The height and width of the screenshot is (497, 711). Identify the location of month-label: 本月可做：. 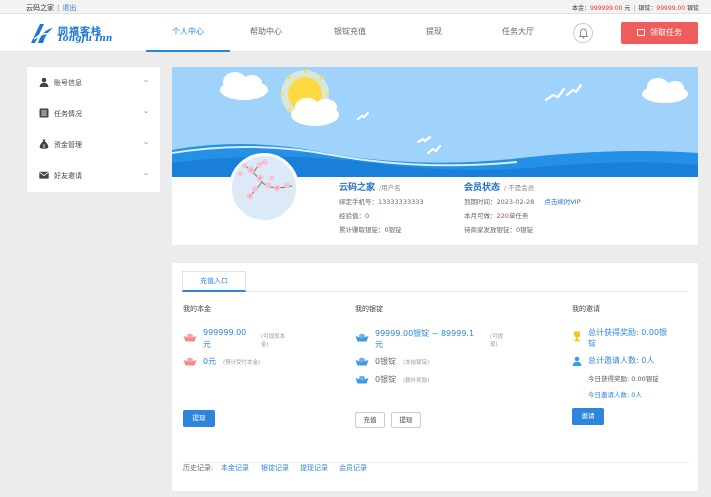
(480, 216).